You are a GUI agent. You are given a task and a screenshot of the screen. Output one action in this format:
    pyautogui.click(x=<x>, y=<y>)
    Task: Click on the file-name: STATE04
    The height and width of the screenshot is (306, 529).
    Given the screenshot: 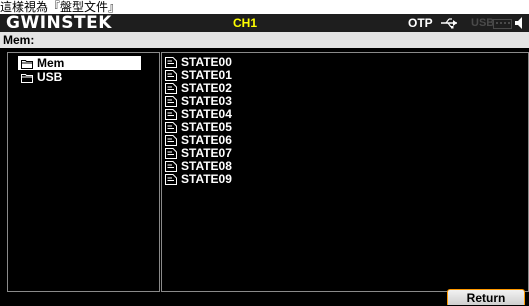 What is the action you would take?
    pyautogui.click(x=206, y=114)
    